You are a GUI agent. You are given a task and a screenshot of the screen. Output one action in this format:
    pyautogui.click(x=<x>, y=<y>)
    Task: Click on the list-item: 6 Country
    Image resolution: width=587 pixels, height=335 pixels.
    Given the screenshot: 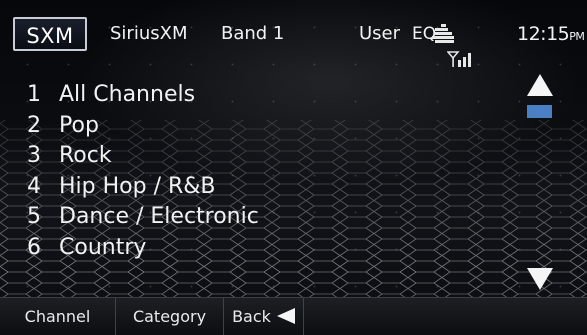 What is the action you would take?
    pyautogui.click(x=143, y=248)
    